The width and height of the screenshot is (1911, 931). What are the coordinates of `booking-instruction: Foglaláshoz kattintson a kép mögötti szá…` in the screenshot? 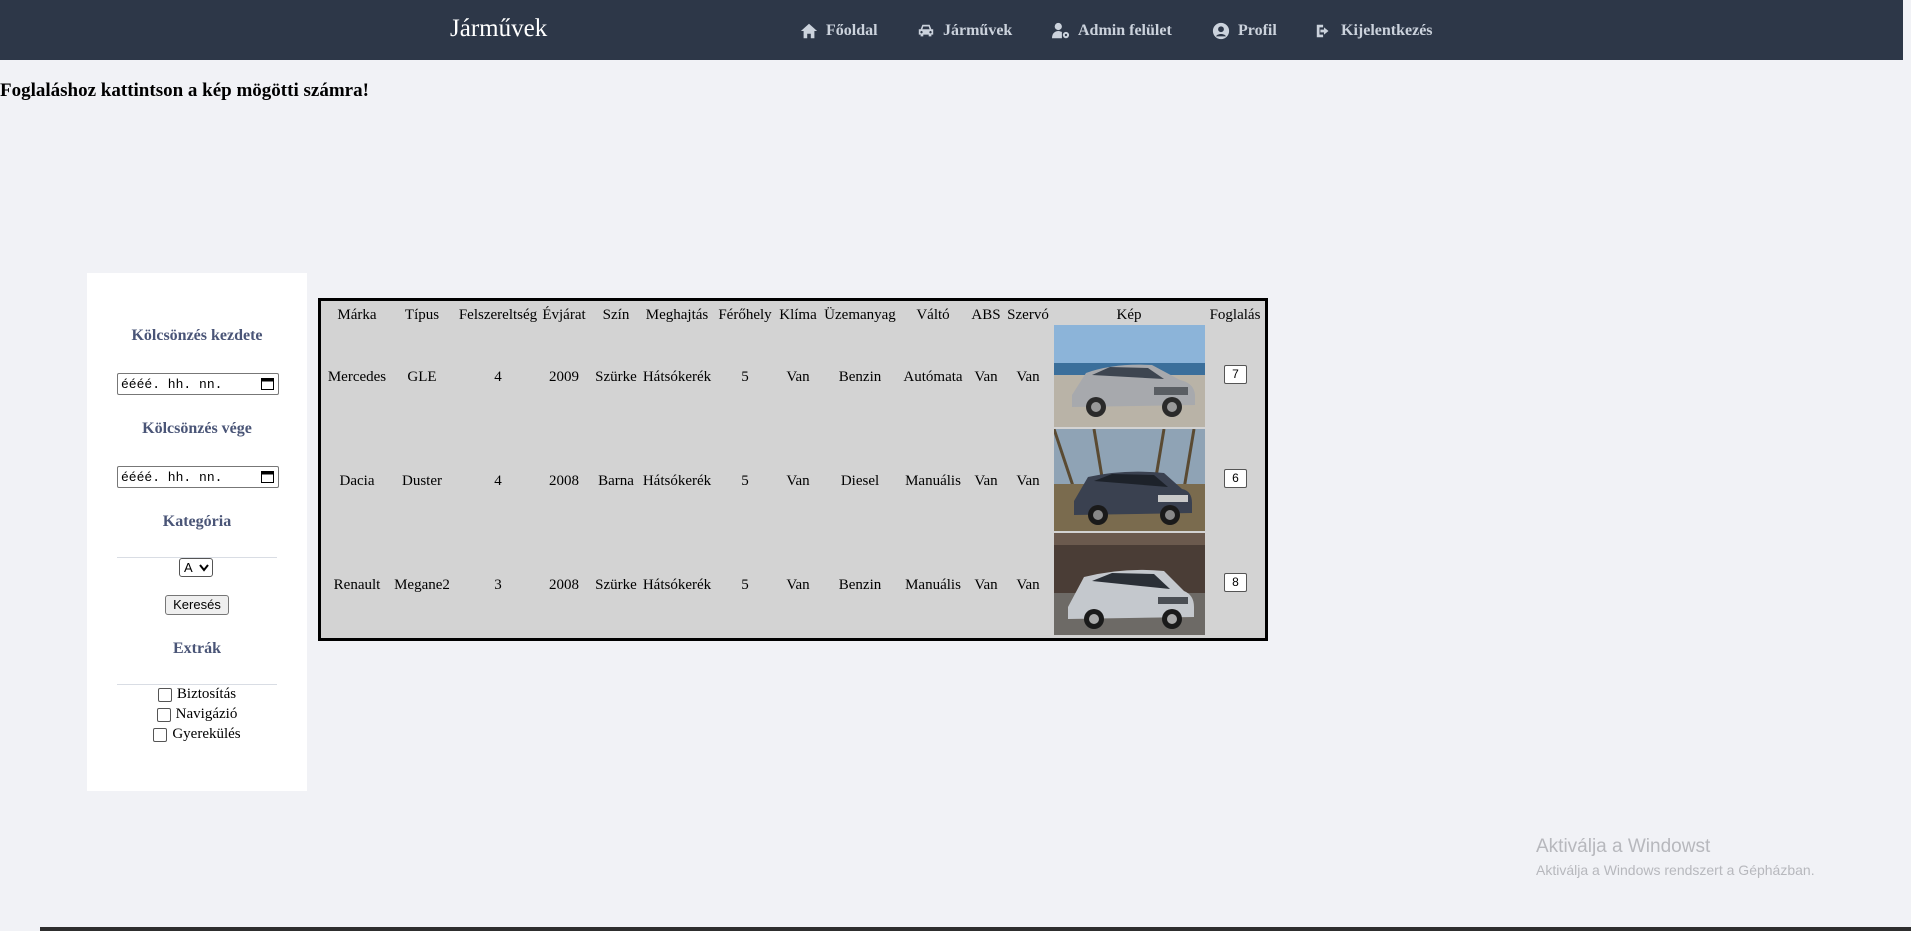 It's located at (184, 90).